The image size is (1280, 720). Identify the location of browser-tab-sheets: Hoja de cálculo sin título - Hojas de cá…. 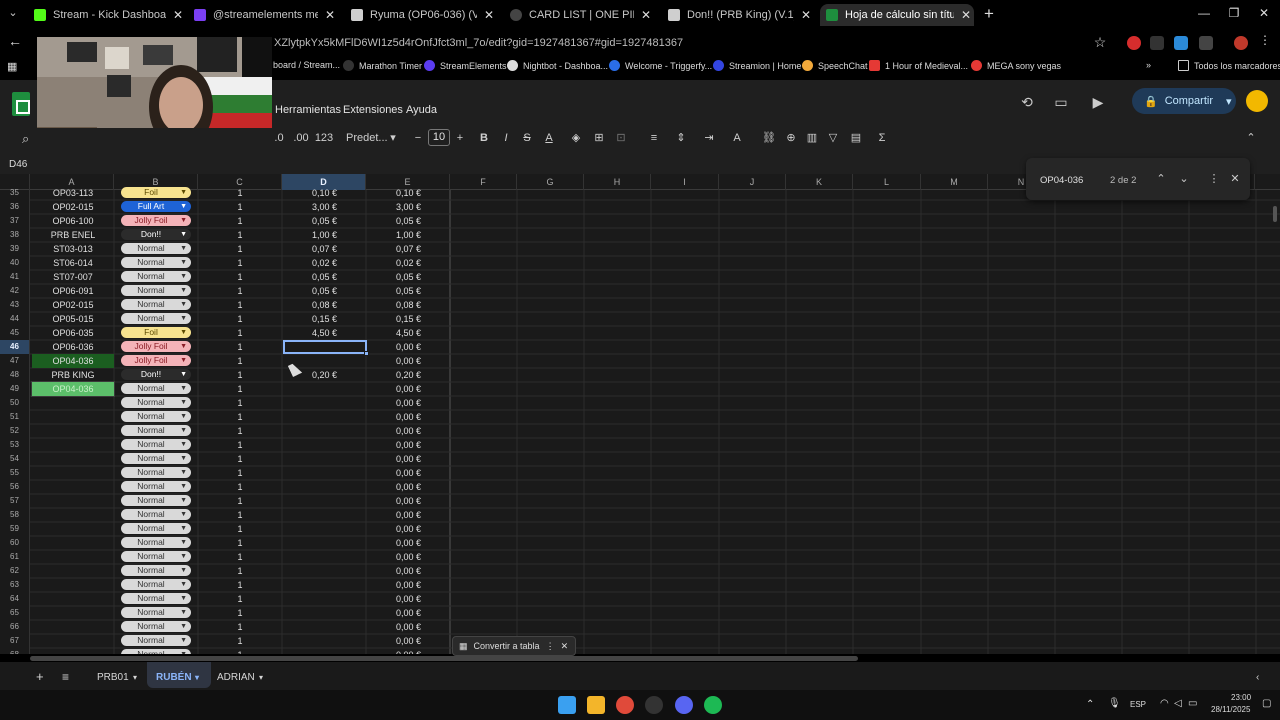
(897, 15).